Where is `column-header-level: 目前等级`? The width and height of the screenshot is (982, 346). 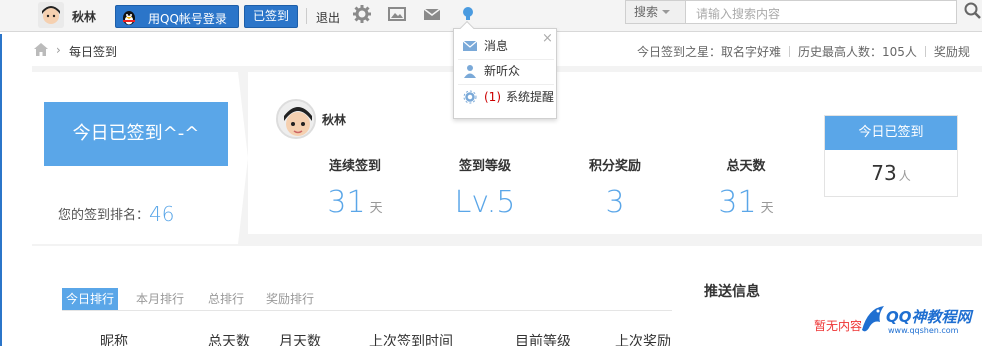 column-header-level: 目前等级 is located at coordinates (543, 340).